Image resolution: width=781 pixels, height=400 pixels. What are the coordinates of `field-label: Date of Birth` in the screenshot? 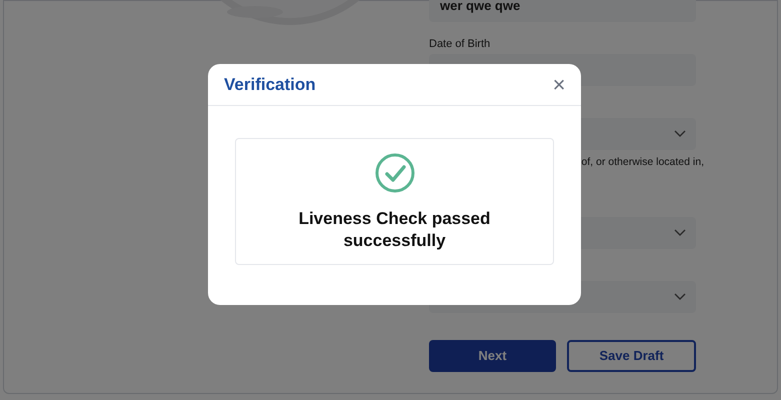 It's located at (460, 44).